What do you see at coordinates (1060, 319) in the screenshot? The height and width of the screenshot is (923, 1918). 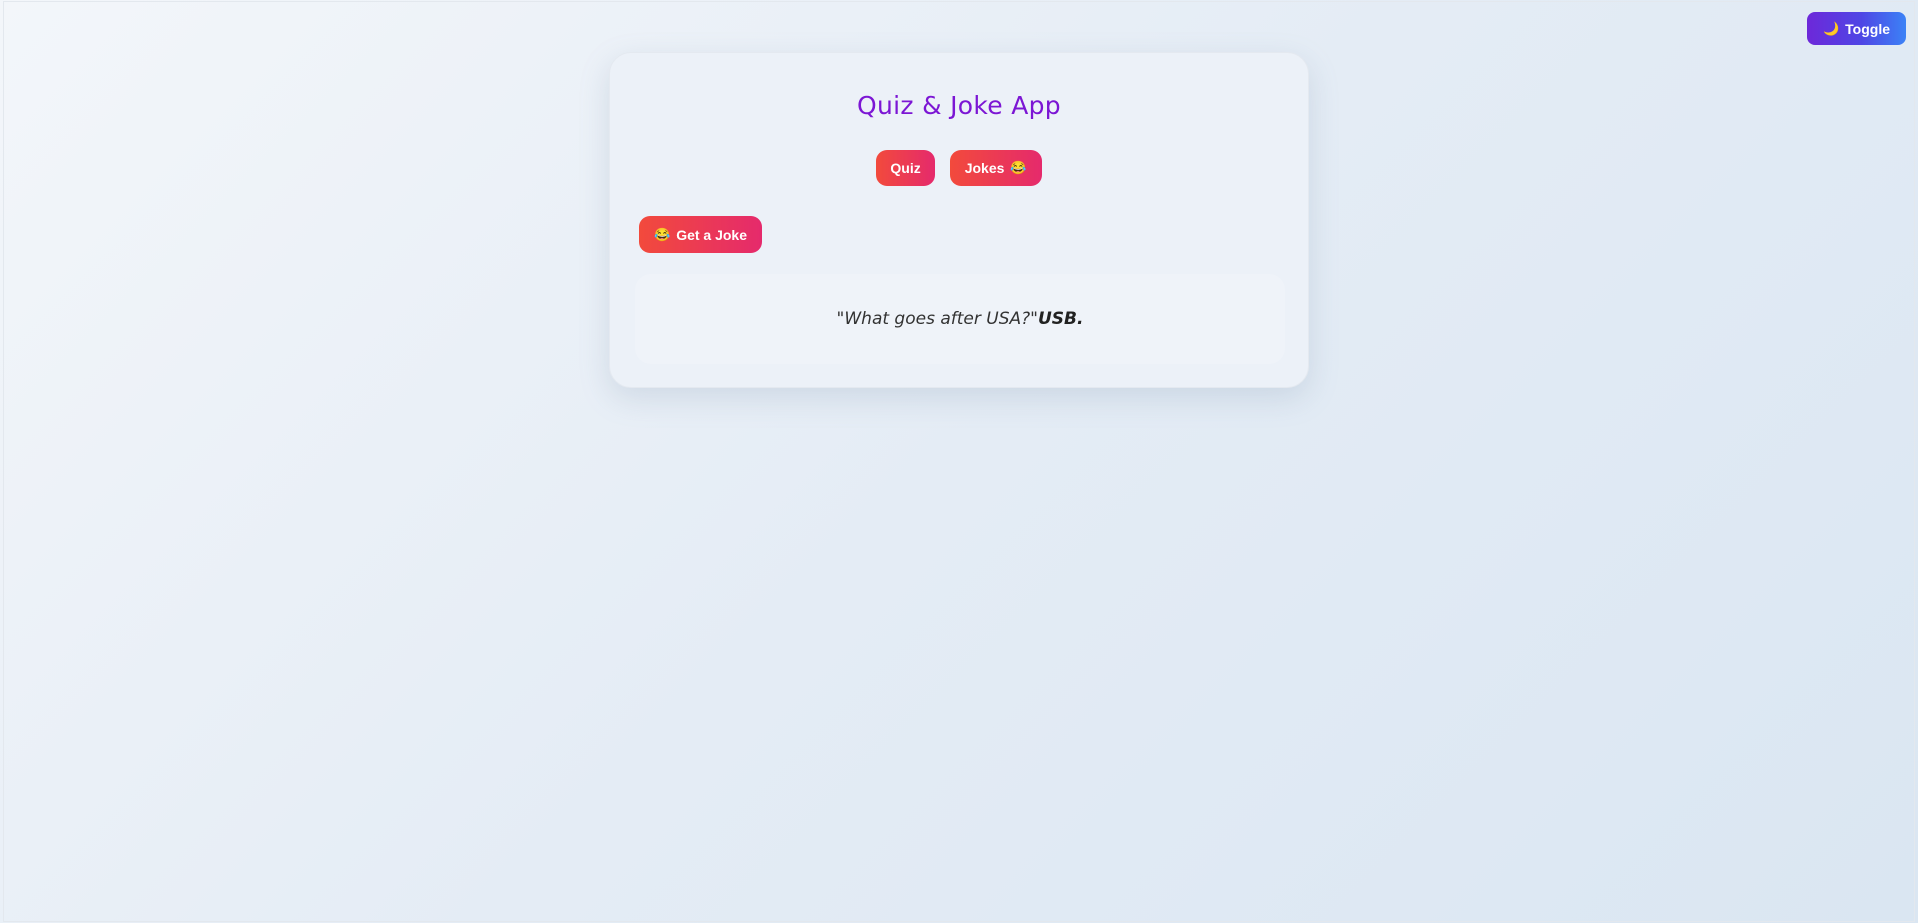 I see `joke-punchline: USB.` at bounding box center [1060, 319].